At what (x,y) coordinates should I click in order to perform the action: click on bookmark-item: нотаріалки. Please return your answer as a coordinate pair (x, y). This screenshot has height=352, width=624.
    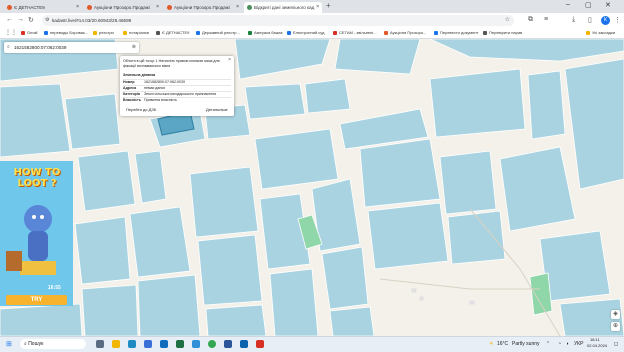
    Looking at the image, I should click on (136, 33).